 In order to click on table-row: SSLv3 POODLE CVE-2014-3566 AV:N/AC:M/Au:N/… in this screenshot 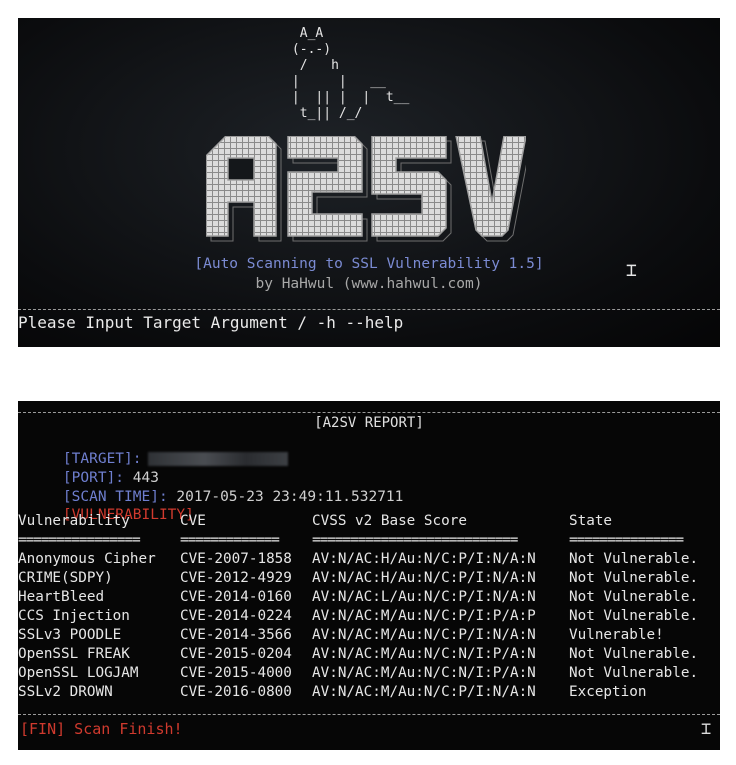, I will do `click(368, 634)`.